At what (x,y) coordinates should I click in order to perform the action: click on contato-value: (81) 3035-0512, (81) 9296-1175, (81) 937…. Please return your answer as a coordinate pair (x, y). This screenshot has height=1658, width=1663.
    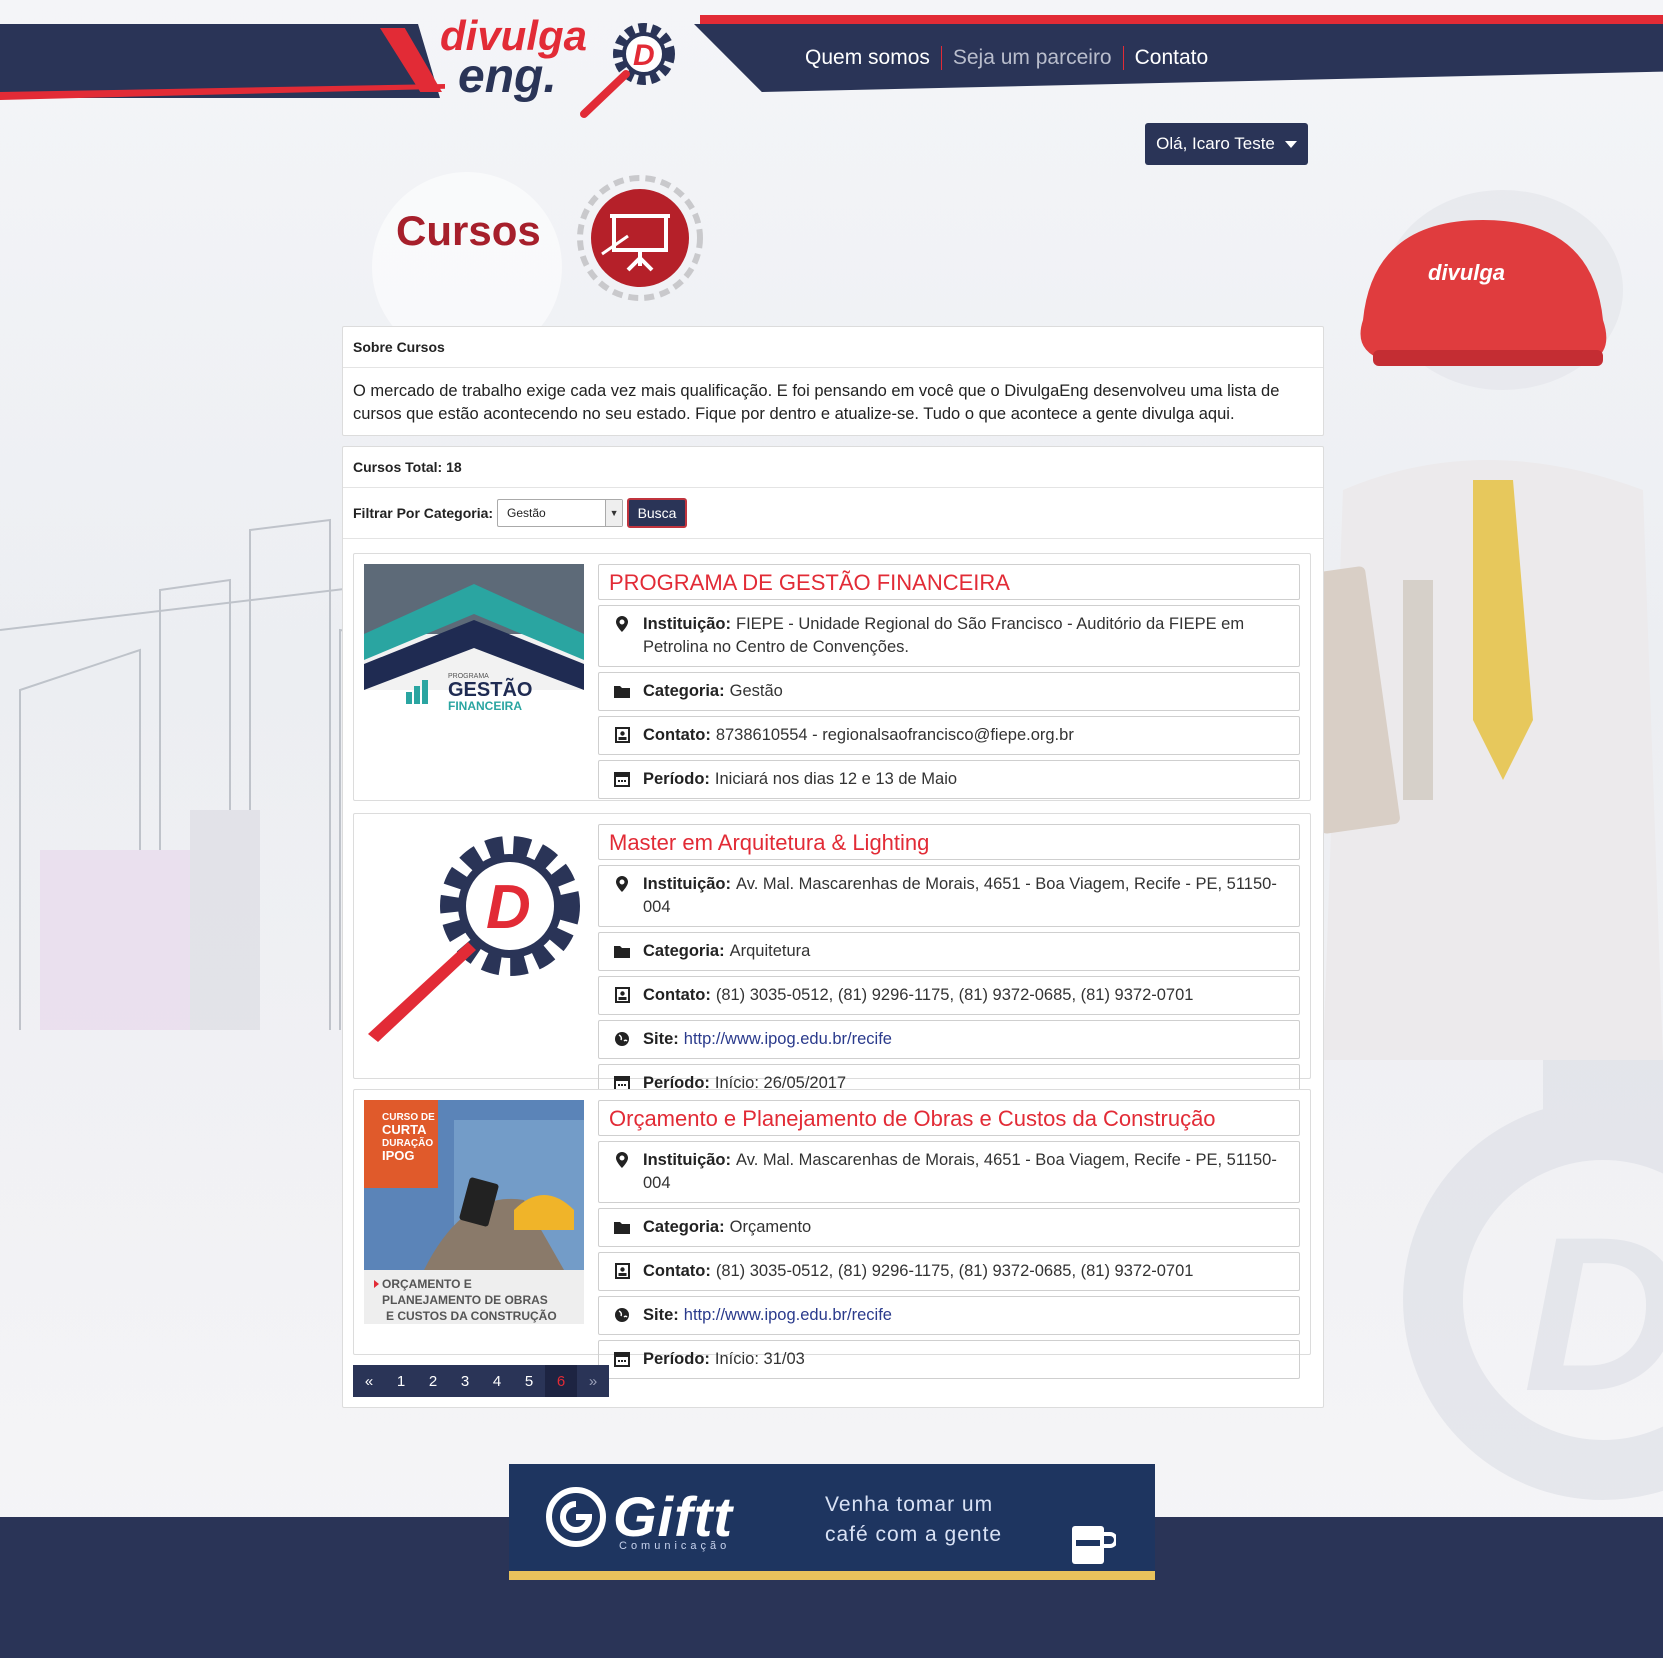
    Looking at the image, I should click on (954, 995).